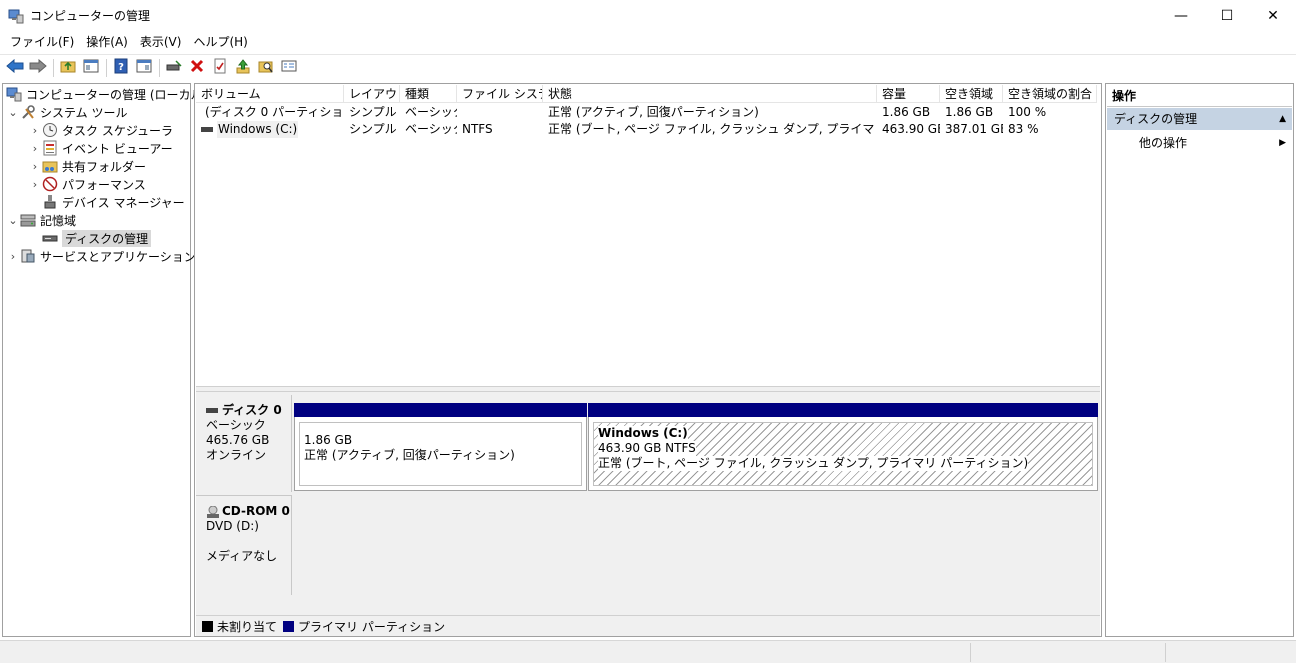 This screenshot has height=663, width=1296. Describe the element at coordinates (53, 67) in the screenshot. I see `toolbar-separator` at that location.